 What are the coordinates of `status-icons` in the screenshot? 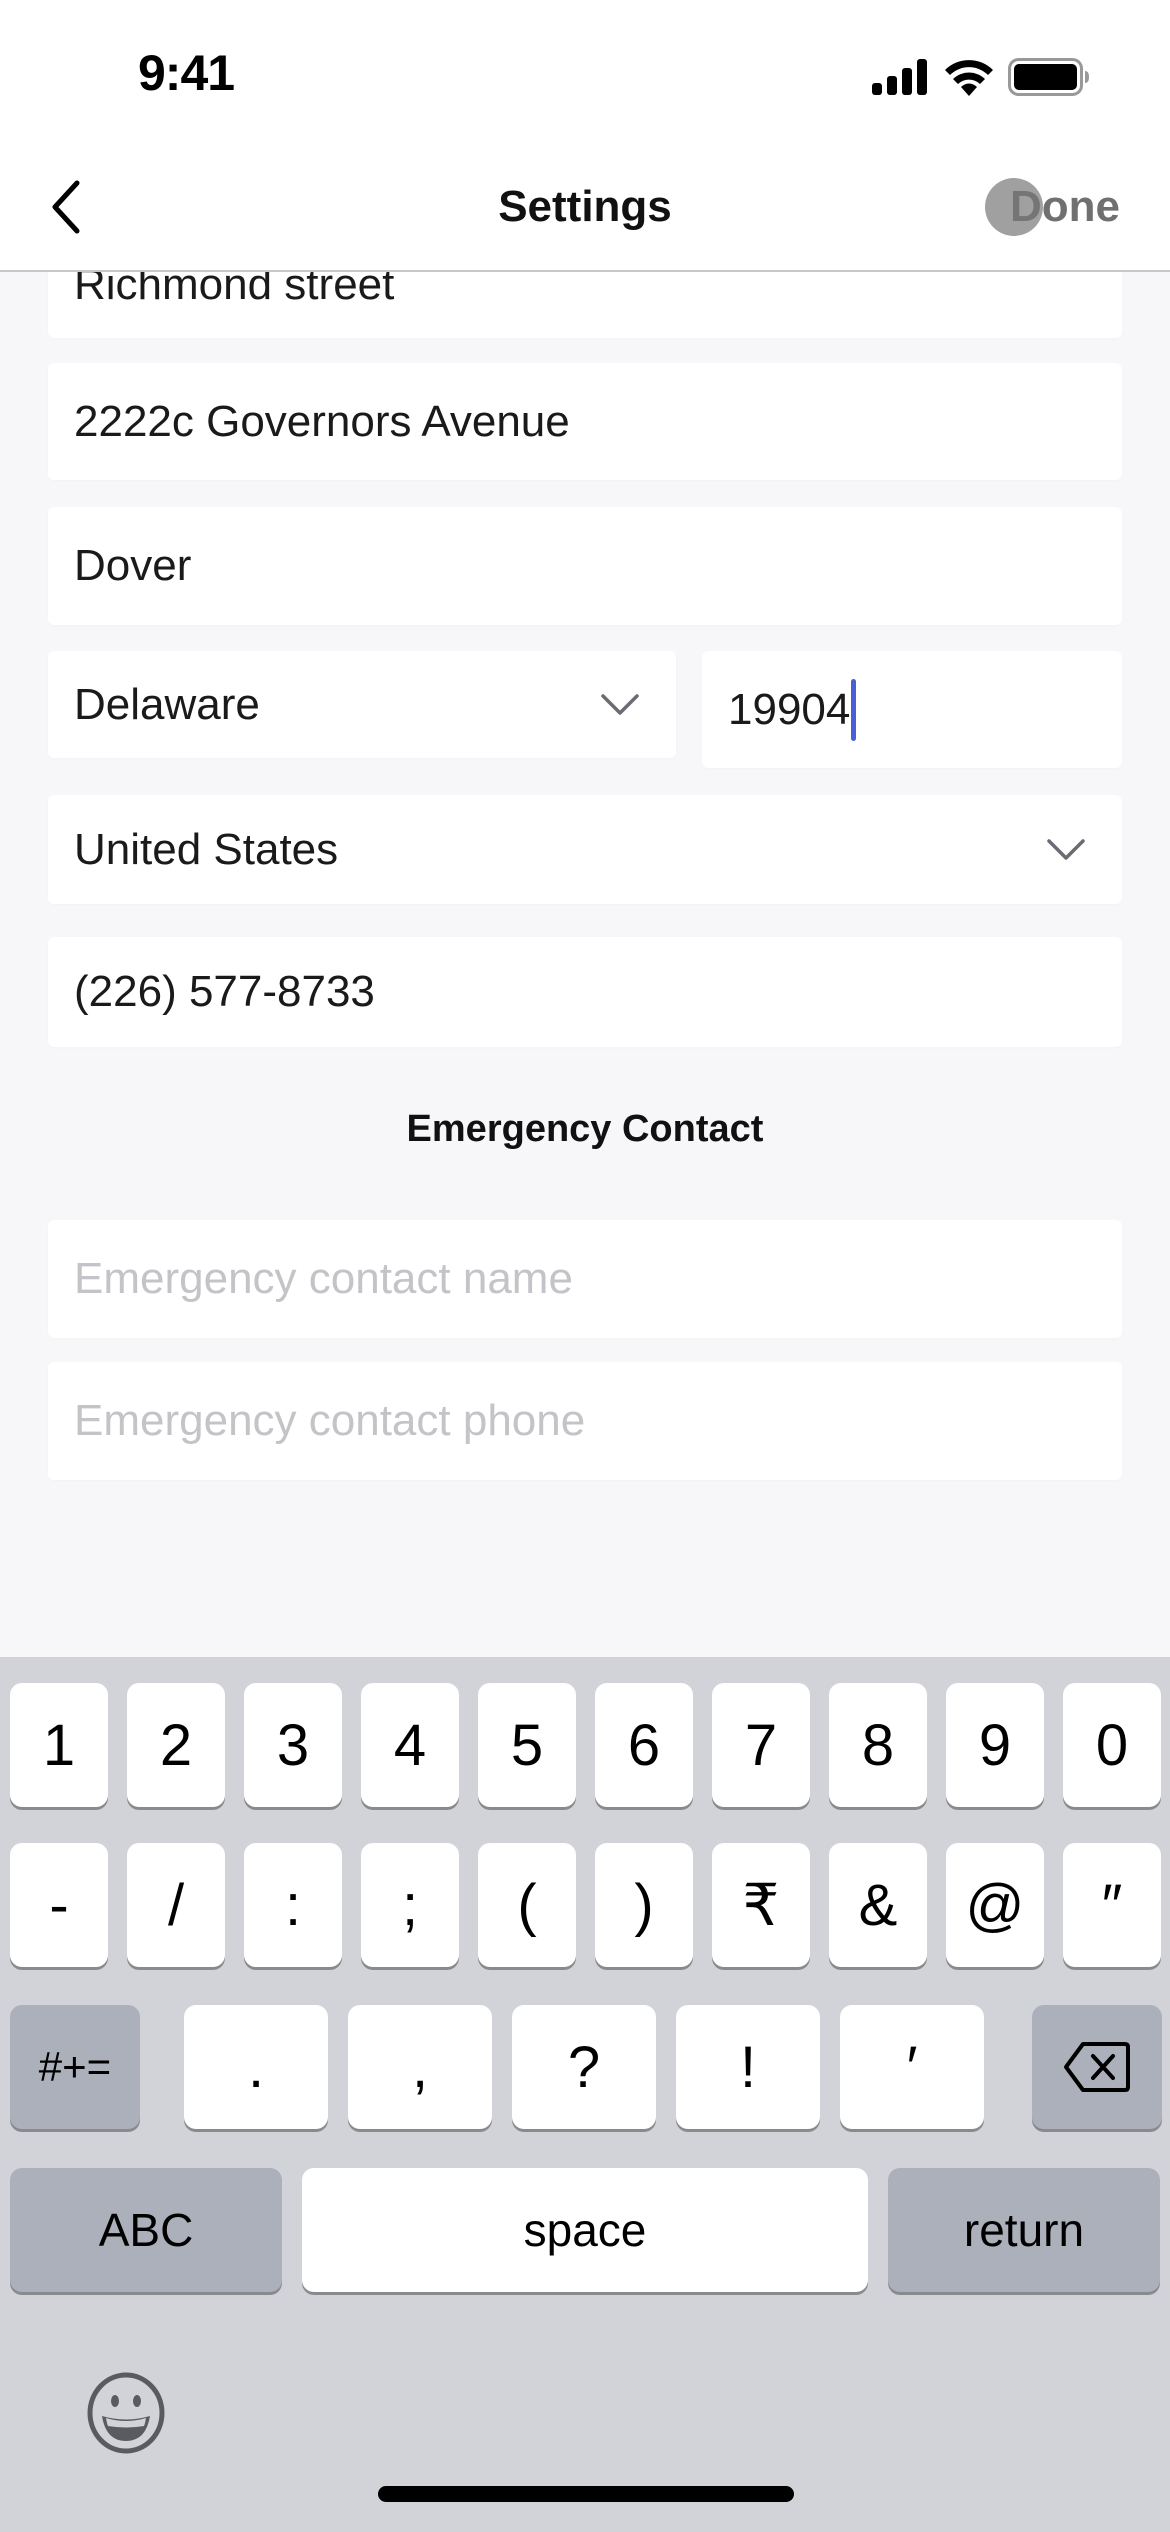 It's located at (981, 77).